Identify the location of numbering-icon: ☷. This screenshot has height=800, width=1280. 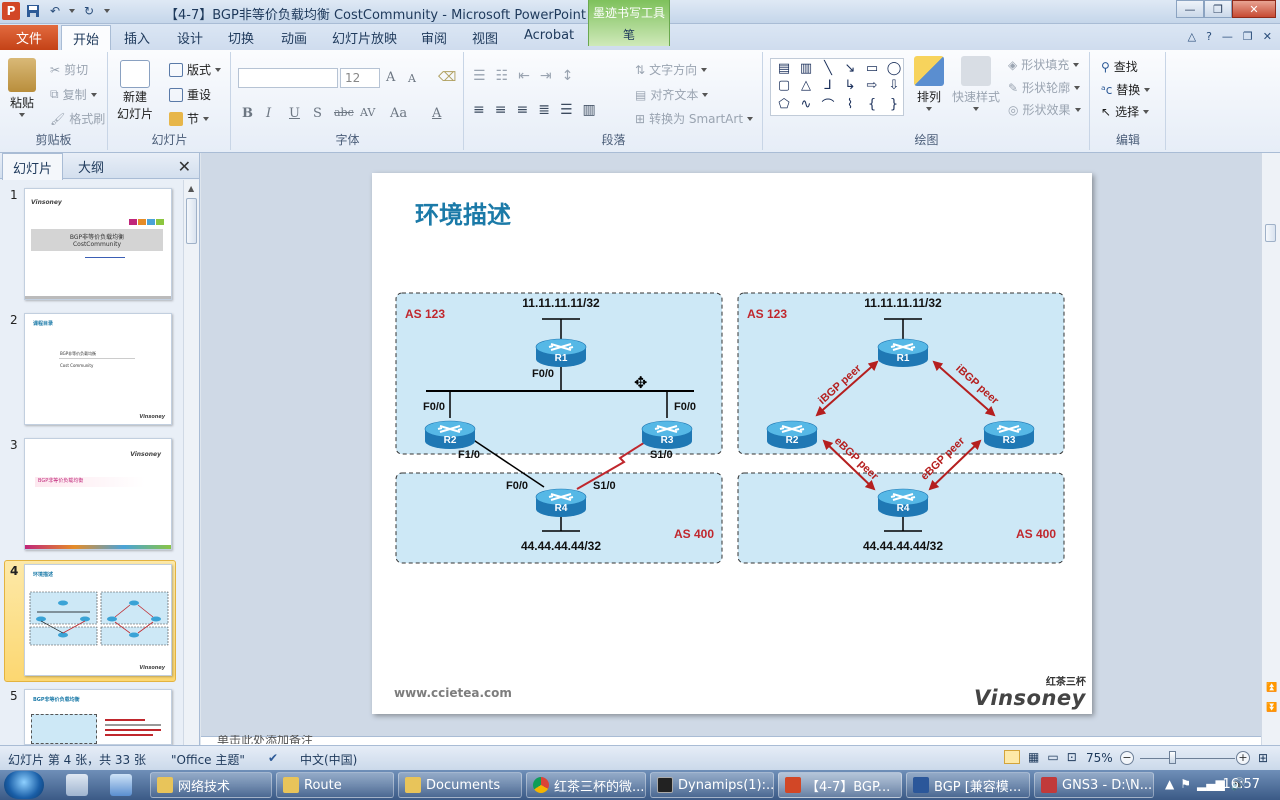
(502, 76).